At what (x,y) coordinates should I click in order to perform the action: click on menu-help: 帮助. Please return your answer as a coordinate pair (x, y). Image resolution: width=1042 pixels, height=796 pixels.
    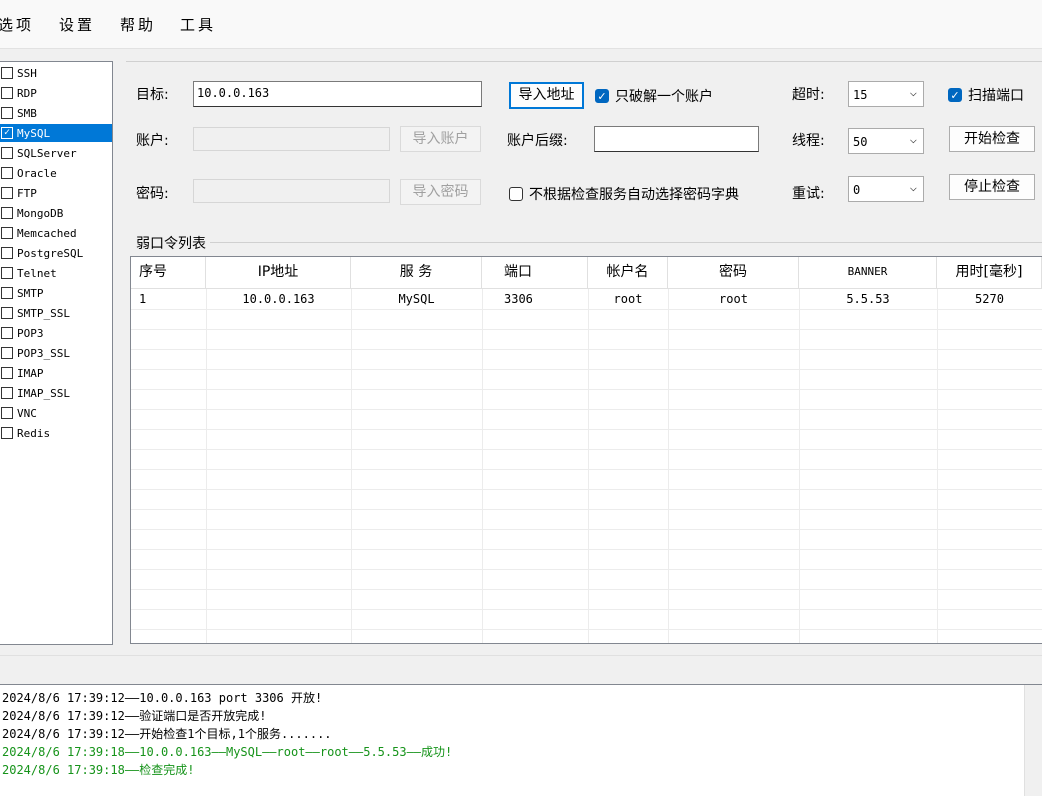
    Looking at the image, I should click on (138, 24).